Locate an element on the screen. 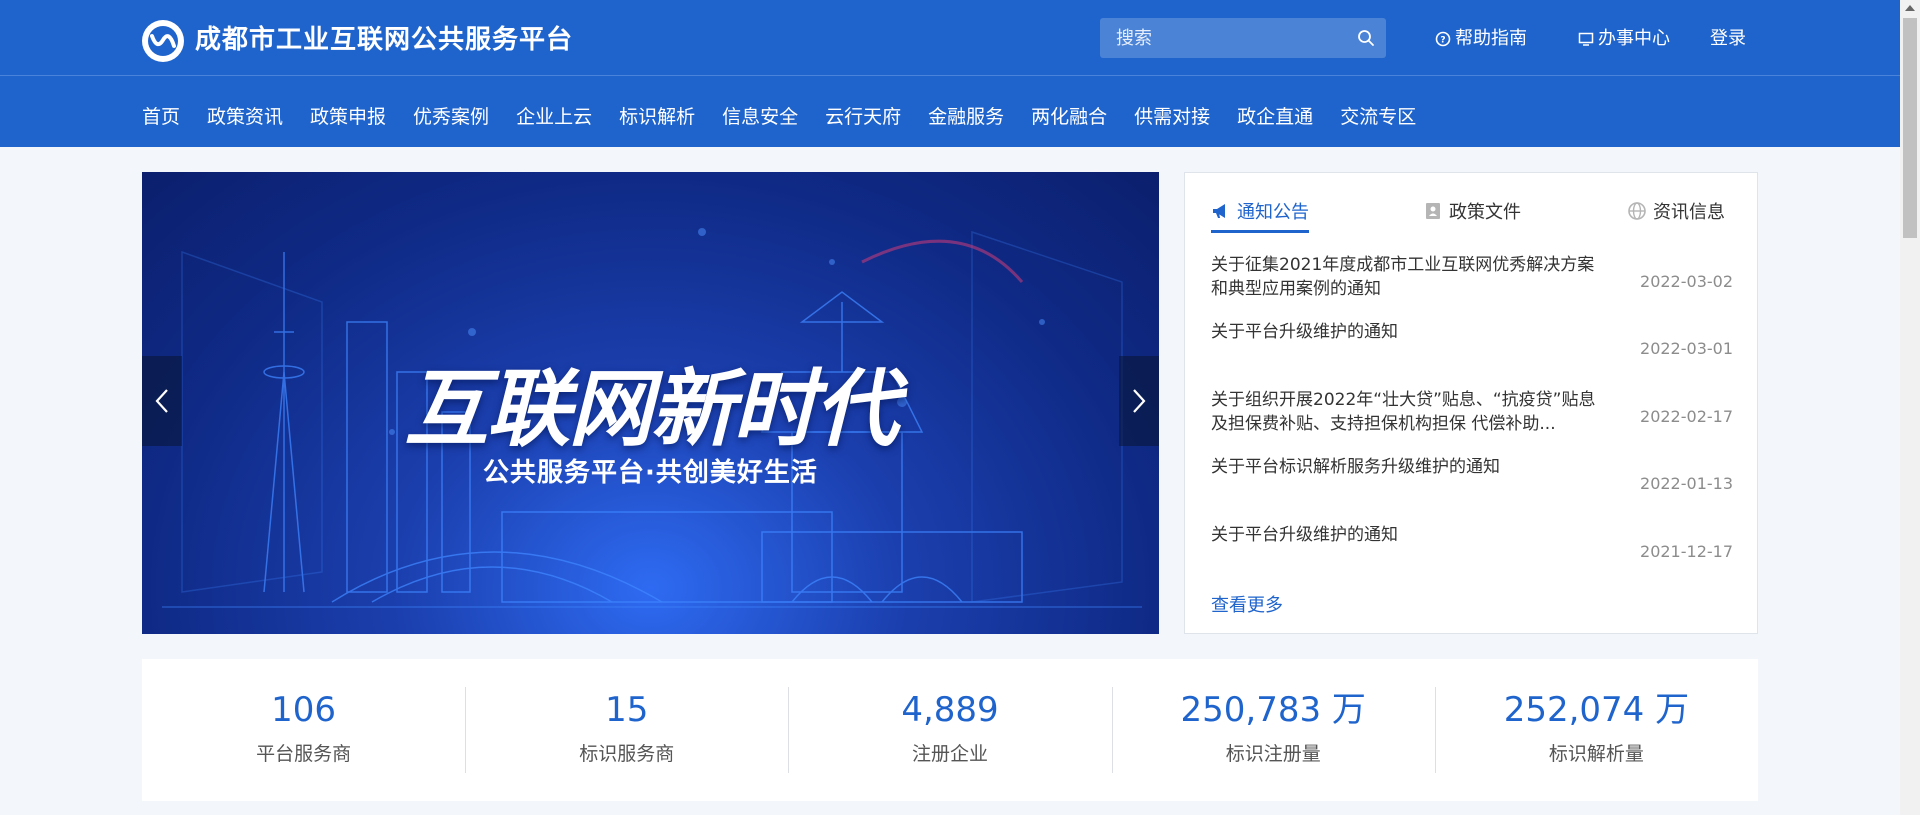  page-scrollbar is located at coordinates (1910, 407).